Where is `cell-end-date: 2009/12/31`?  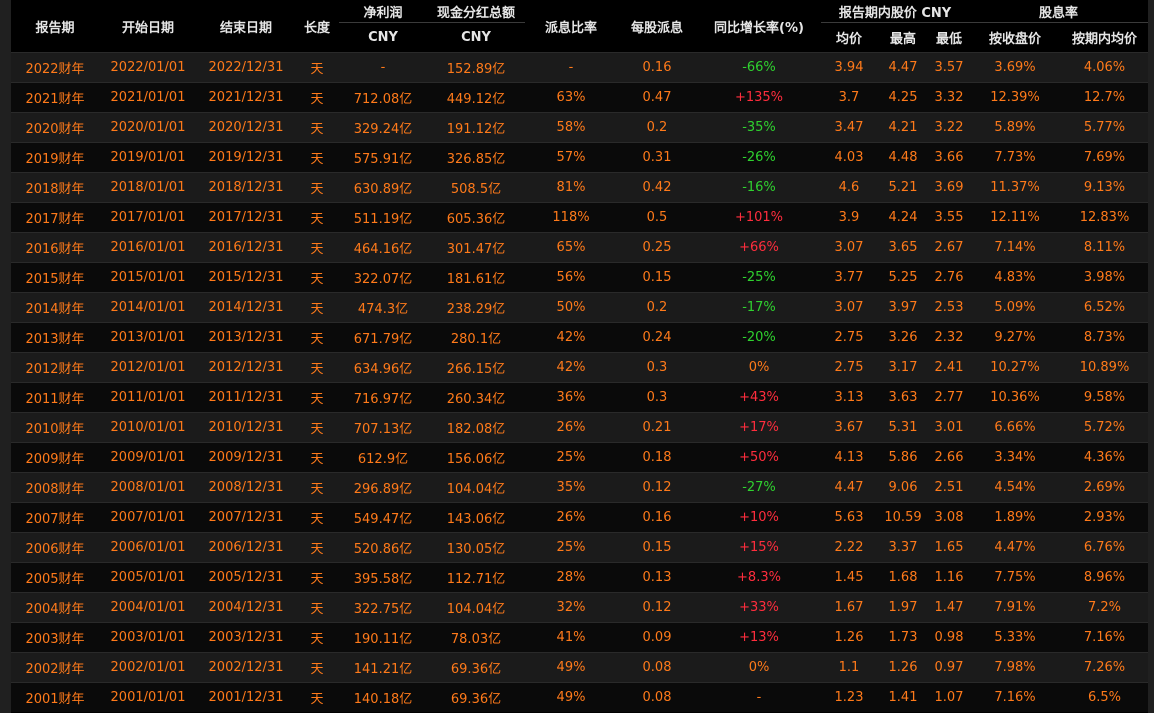 cell-end-date: 2009/12/31 is located at coordinates (246, 457).